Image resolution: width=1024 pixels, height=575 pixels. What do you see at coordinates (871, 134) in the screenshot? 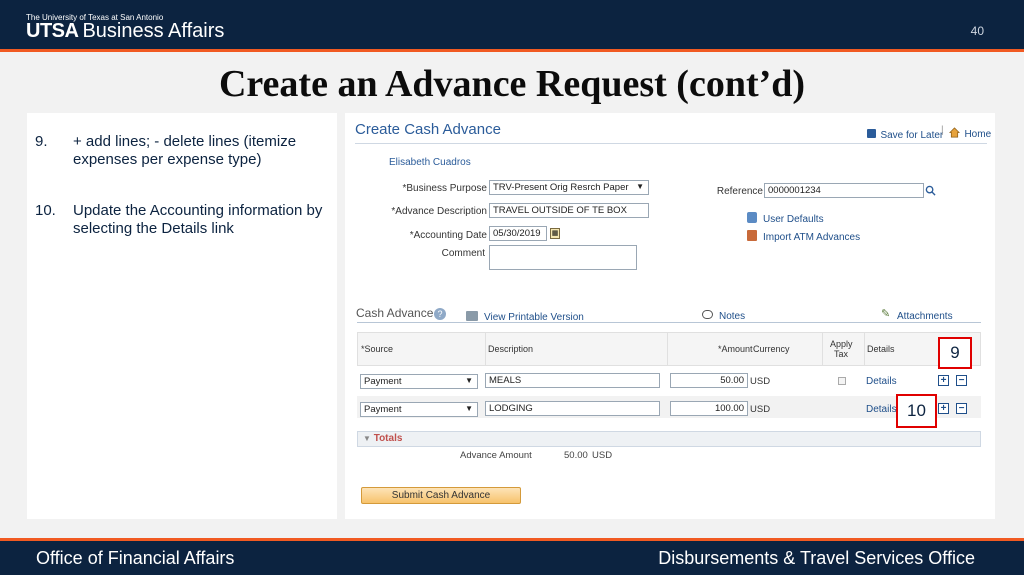
I see `floppy-icon` at bounding box center [871, 134].